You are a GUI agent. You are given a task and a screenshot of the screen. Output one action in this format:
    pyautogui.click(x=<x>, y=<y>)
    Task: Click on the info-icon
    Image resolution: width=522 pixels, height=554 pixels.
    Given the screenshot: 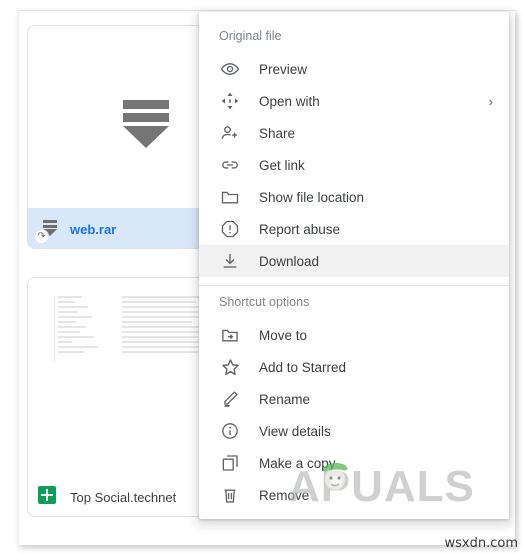 What is the action you would take?
    pyautogui.click(x=230, y=431)
    